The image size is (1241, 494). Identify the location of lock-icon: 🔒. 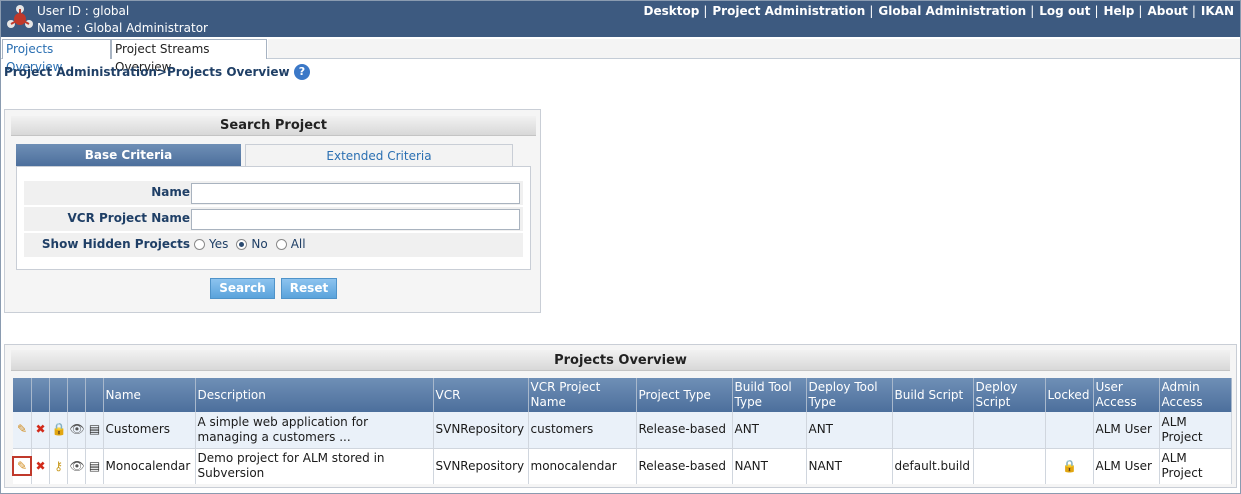
(59, 429).